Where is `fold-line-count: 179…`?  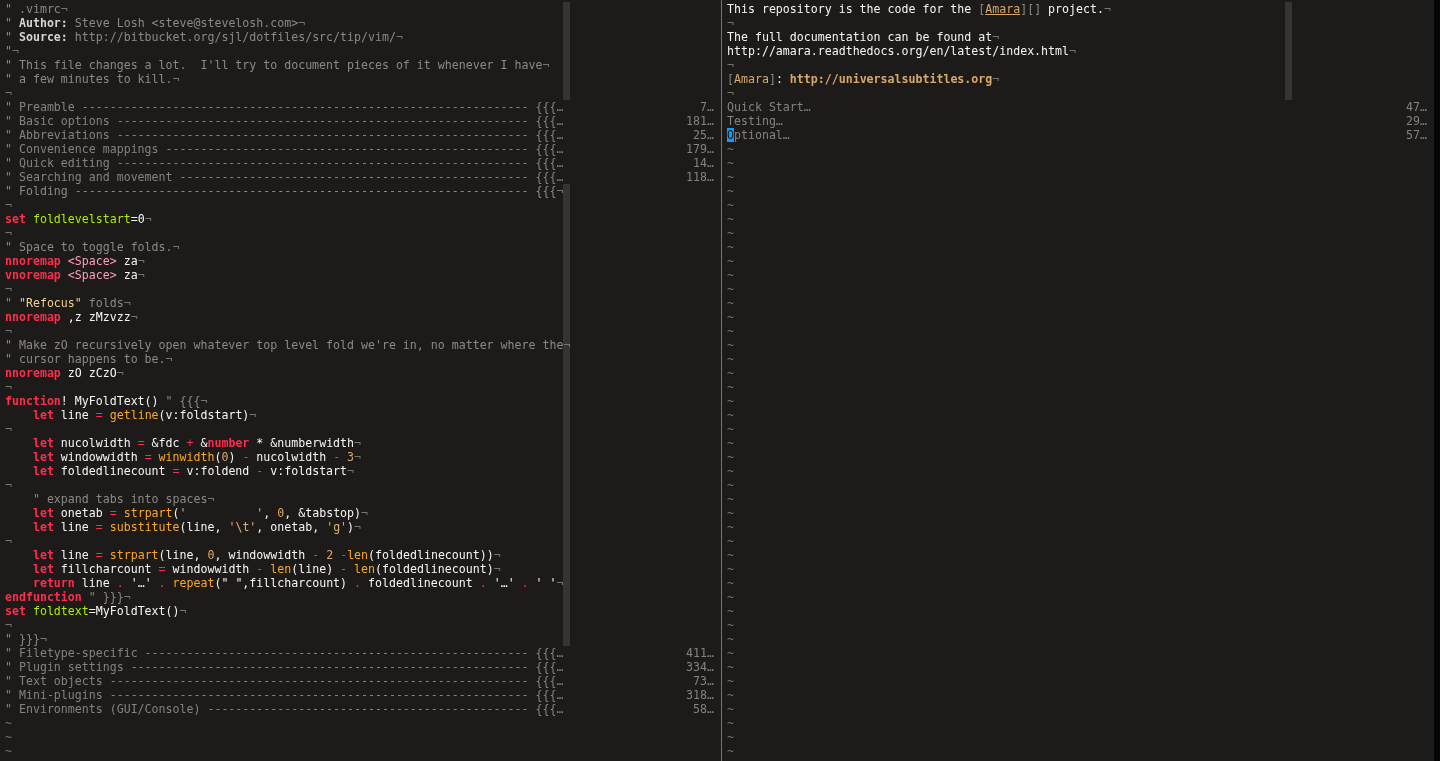 fold-line-count: 179… is located at coordinates (700, 149).